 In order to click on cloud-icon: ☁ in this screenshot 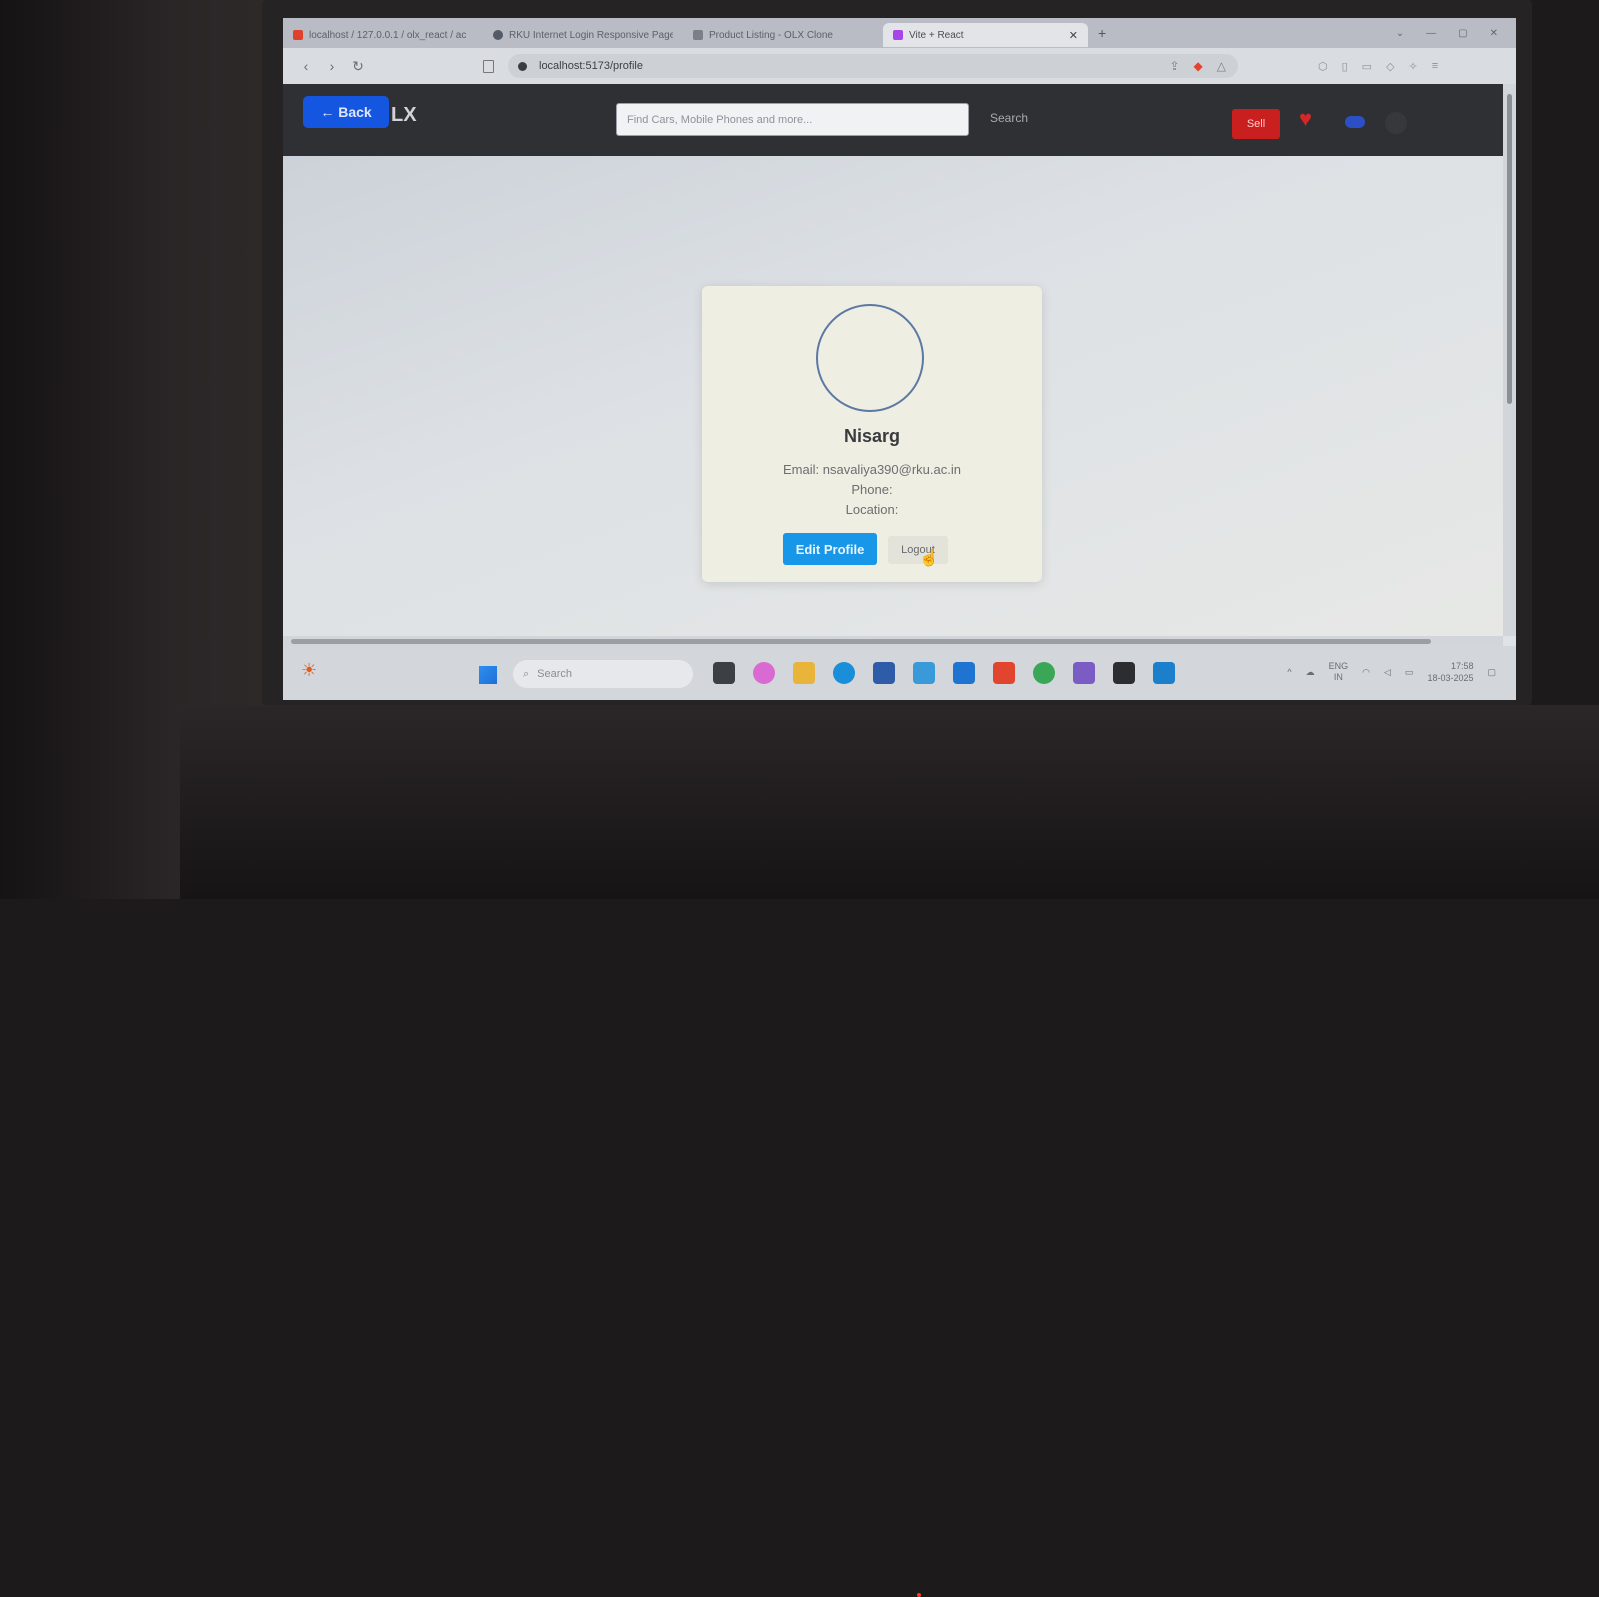, I will do `click(1310, 672)`.